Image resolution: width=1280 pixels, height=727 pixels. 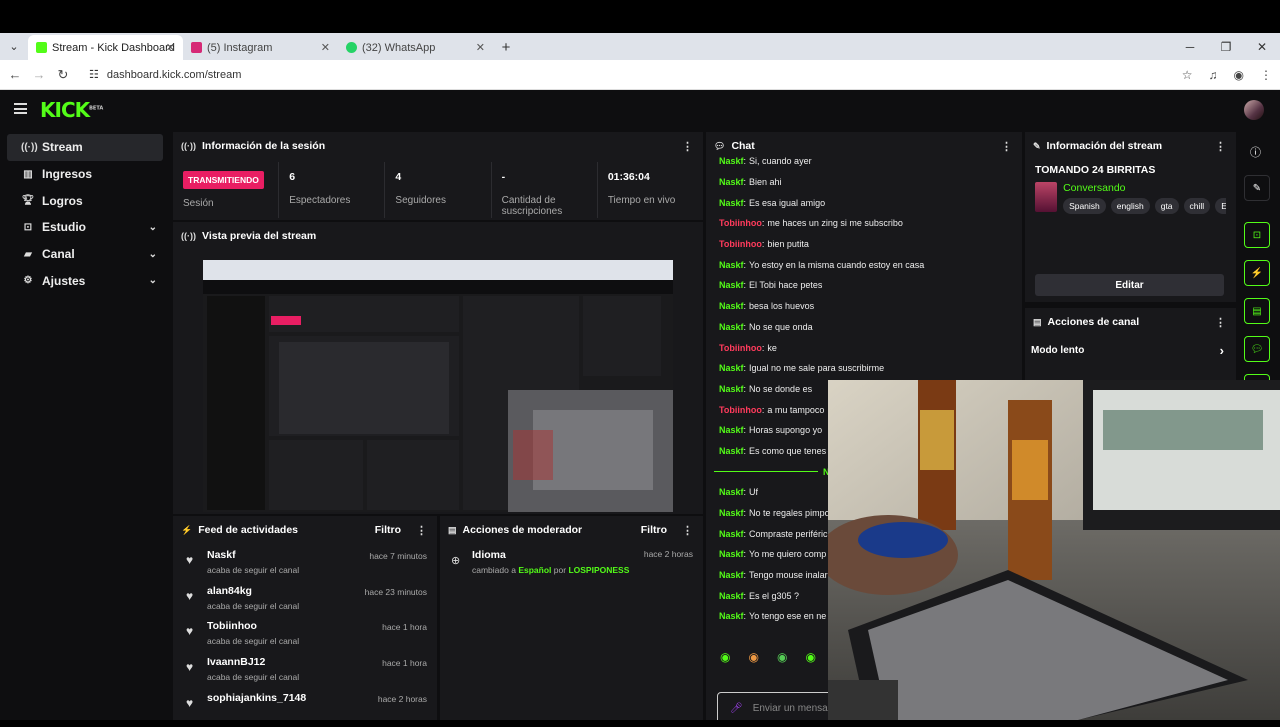 I want to click on stat-followers: 4 Seguidores, so click(x=438, y=190).